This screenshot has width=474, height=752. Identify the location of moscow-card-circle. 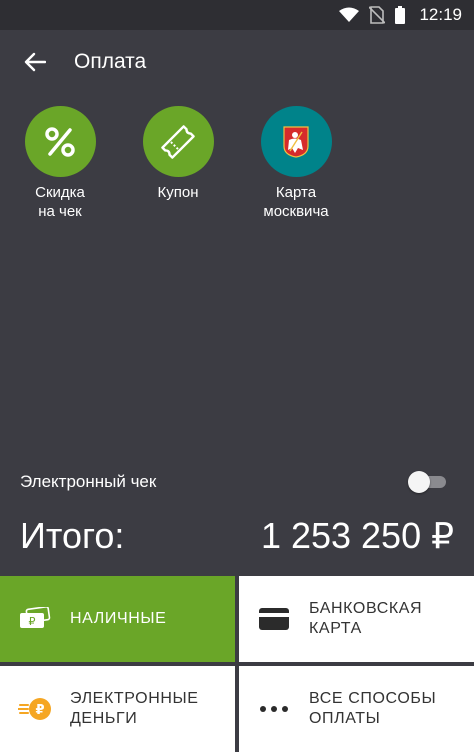
(296, 141).